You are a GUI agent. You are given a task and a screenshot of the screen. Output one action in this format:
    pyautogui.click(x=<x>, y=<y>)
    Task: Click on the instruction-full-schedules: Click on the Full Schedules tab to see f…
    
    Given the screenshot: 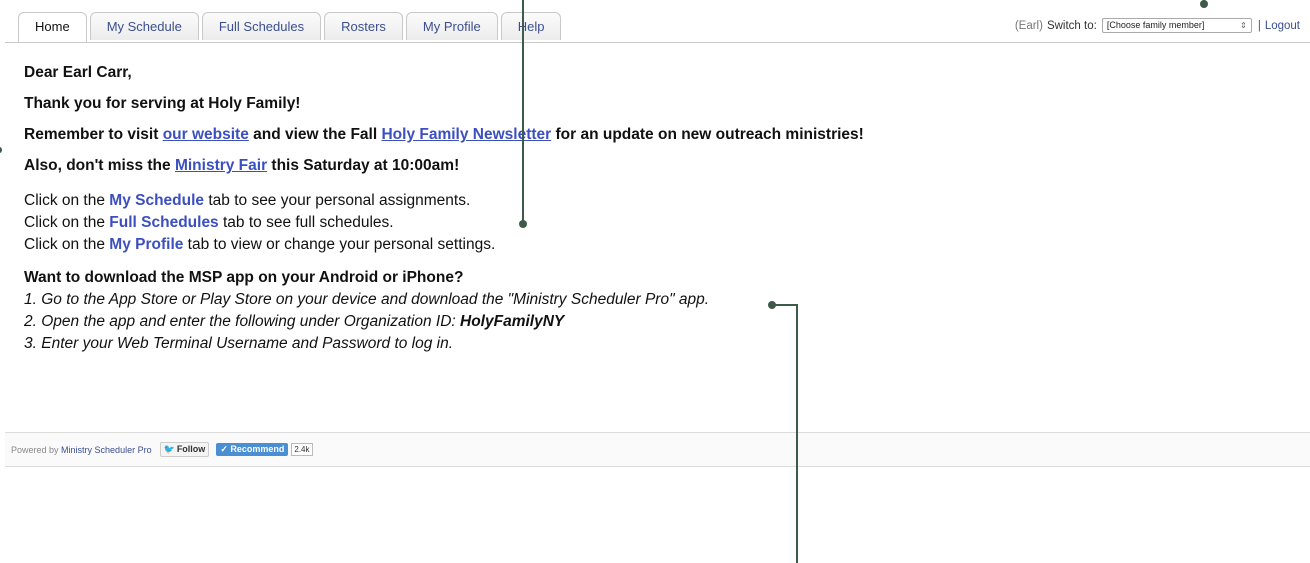 What is the action you would take?
    pyautogui.click(x=624, y=225)
    